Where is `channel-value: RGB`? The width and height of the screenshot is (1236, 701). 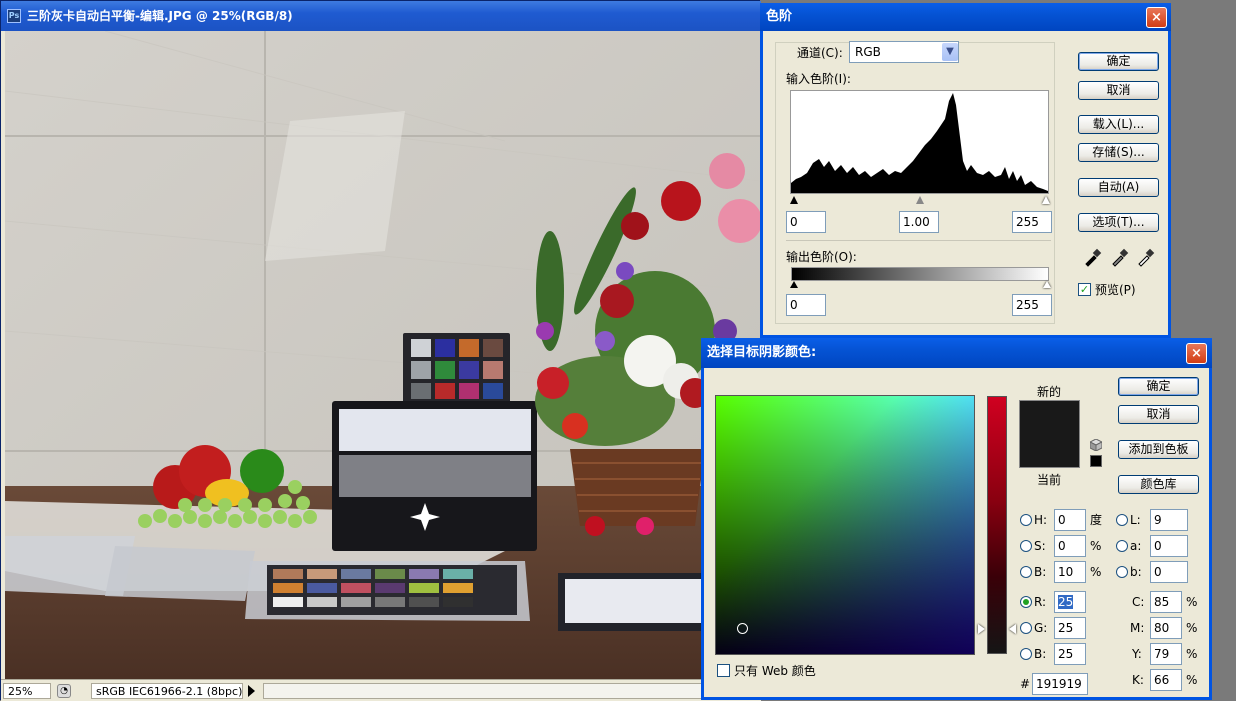
channel-value: RGB is located at coordinates (868, 52).